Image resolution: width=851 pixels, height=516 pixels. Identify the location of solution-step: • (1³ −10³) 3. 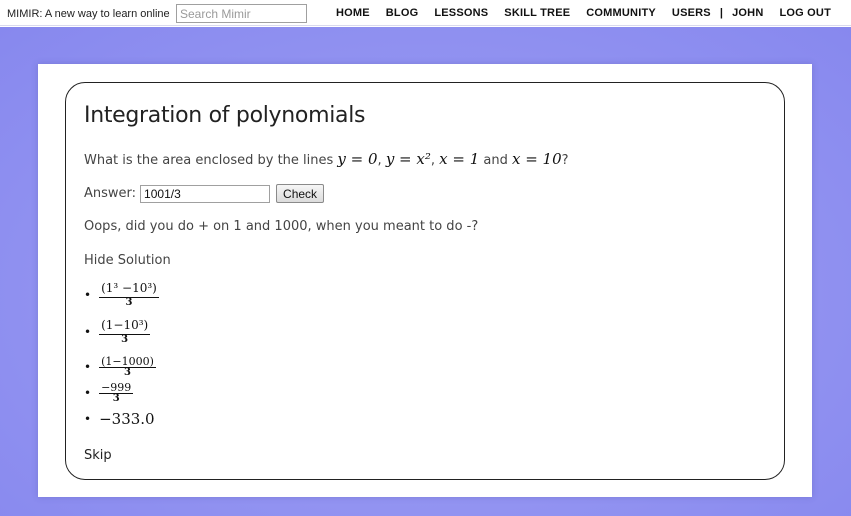
(121, 295).